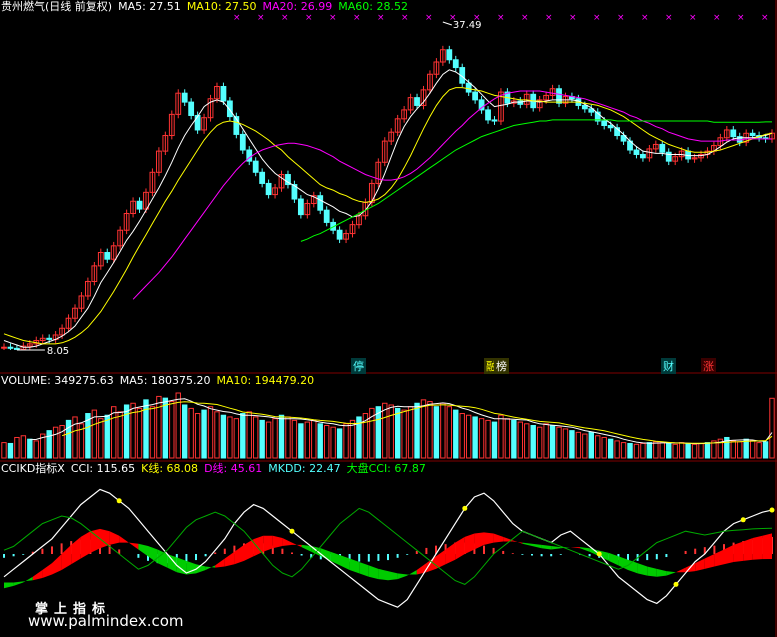 The image size is (777, 637). Describe the element at coordinates (33, 468) in the screenshot. I see `indicator-name: CCIKD指标X` at that location.